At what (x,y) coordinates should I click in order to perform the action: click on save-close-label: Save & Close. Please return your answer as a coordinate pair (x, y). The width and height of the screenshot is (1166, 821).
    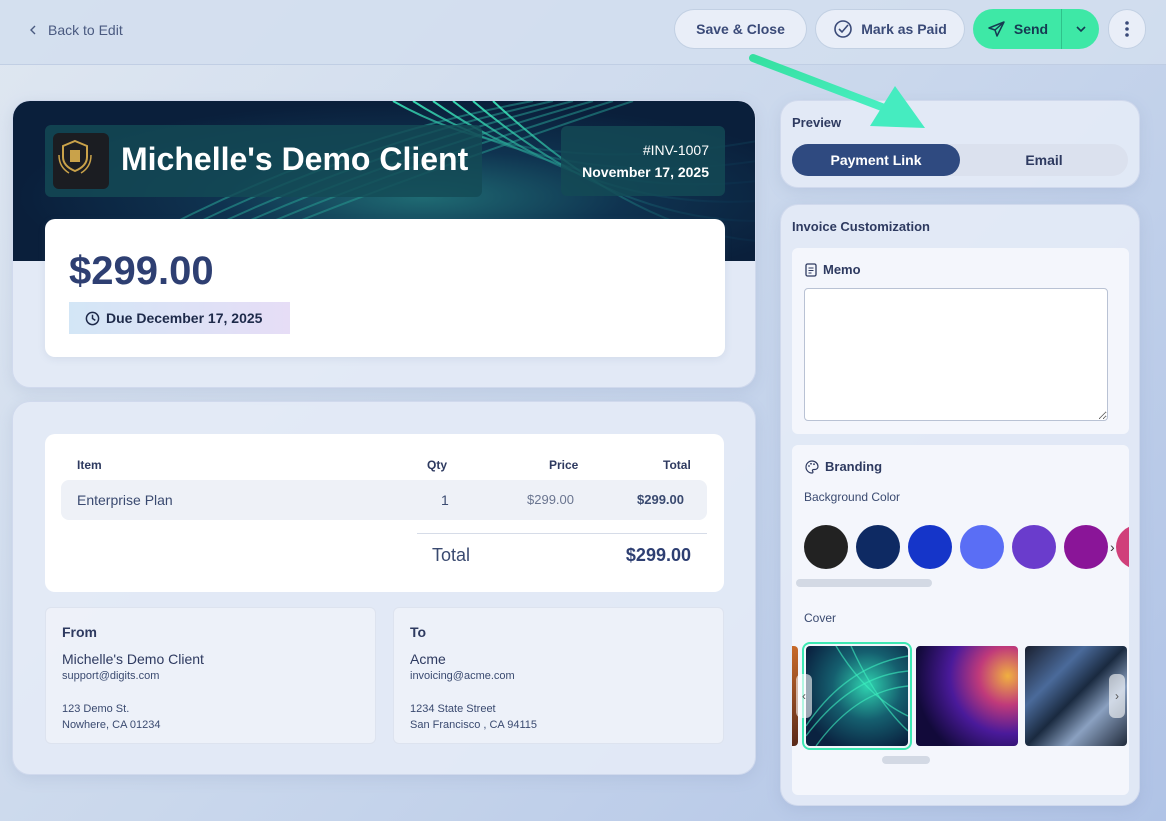
    Looking at the image, I should click on (740, 29).